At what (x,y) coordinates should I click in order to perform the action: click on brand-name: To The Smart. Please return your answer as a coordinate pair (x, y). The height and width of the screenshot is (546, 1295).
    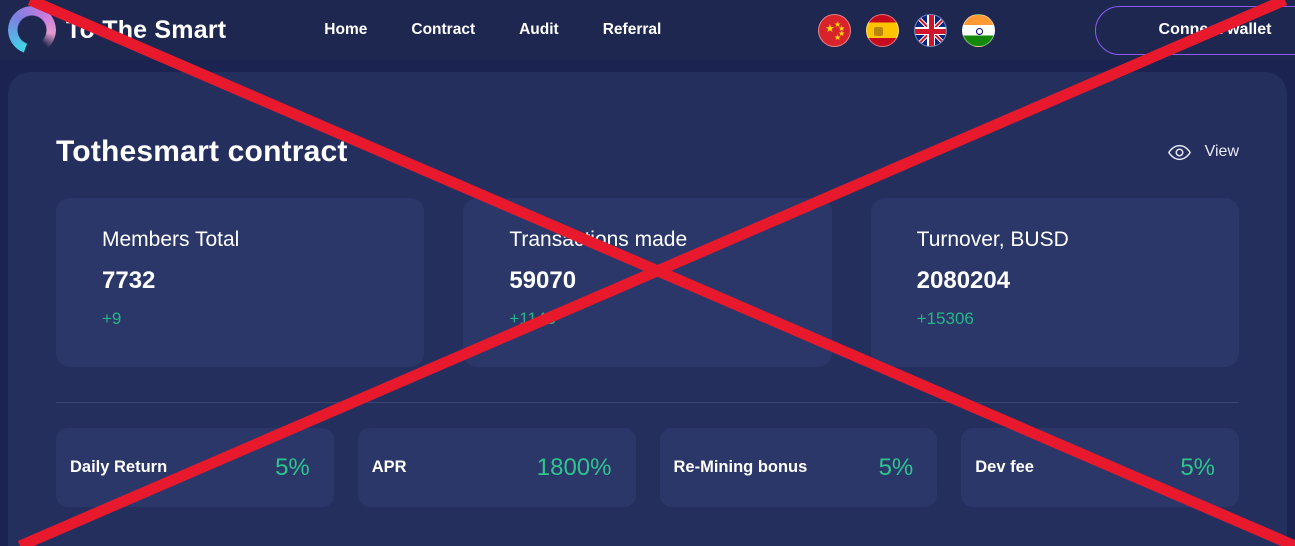
    Looking at the image, I should click on (146, 29).